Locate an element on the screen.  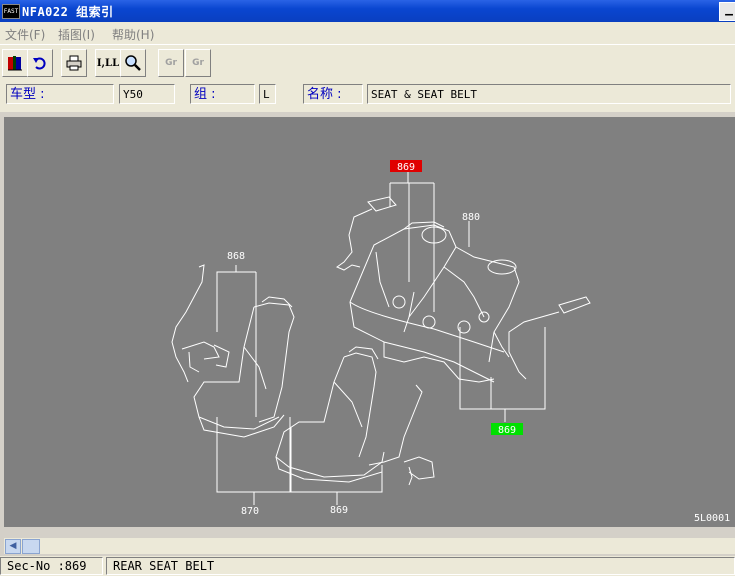
front-seat-right-drawing is located at coordinates (330, 414).